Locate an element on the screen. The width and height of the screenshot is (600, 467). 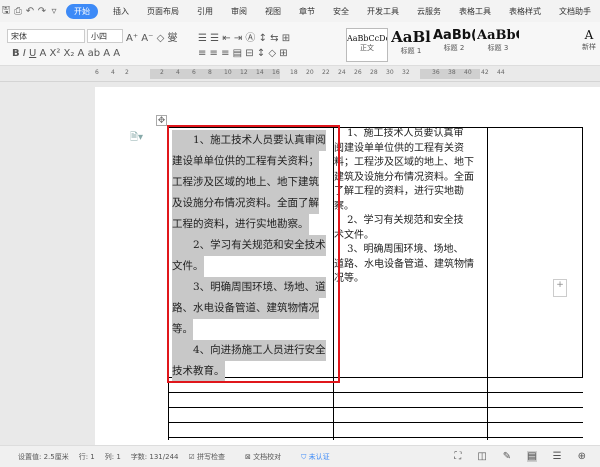
tab-section: 章节 is located at coordinates (307, 11).